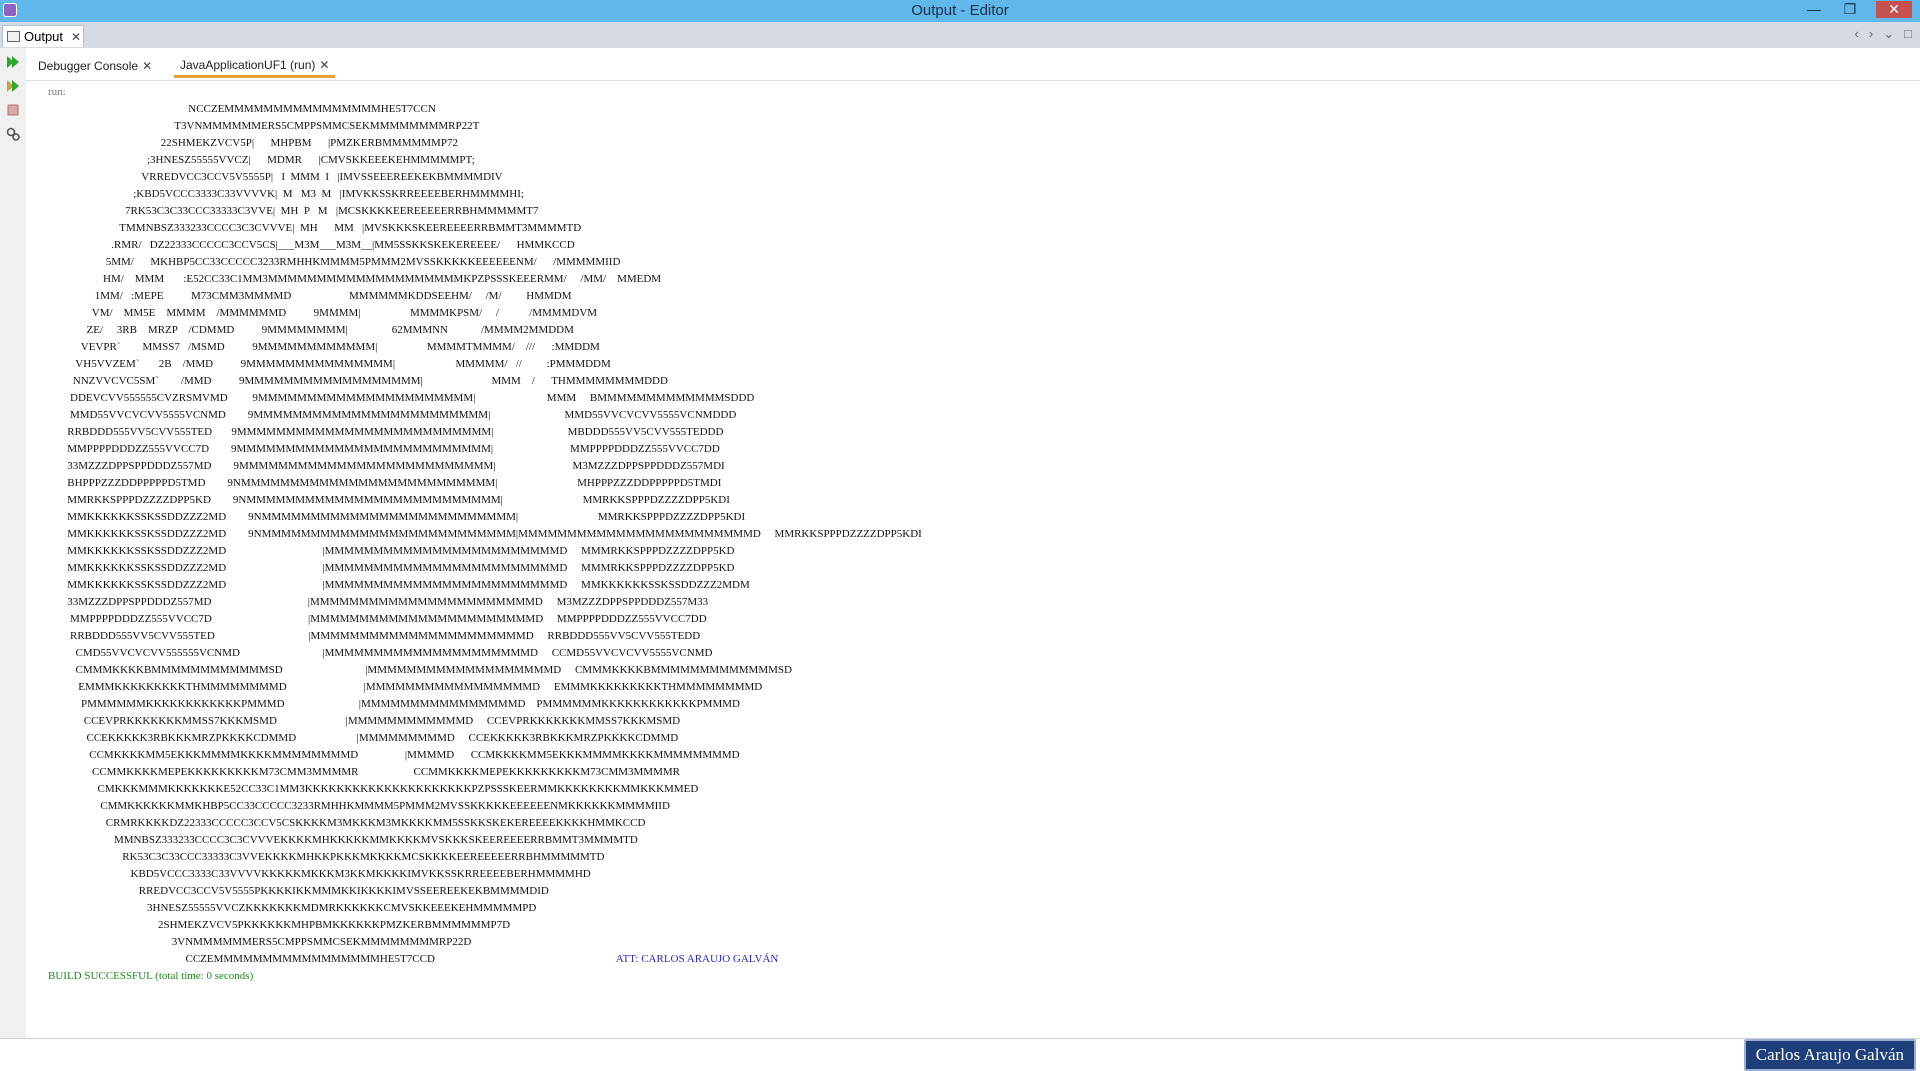 The image size is (1920, 1071). Describe the element at coordinates (13, 62) in the screenshot. I see `run-icon` at that location.